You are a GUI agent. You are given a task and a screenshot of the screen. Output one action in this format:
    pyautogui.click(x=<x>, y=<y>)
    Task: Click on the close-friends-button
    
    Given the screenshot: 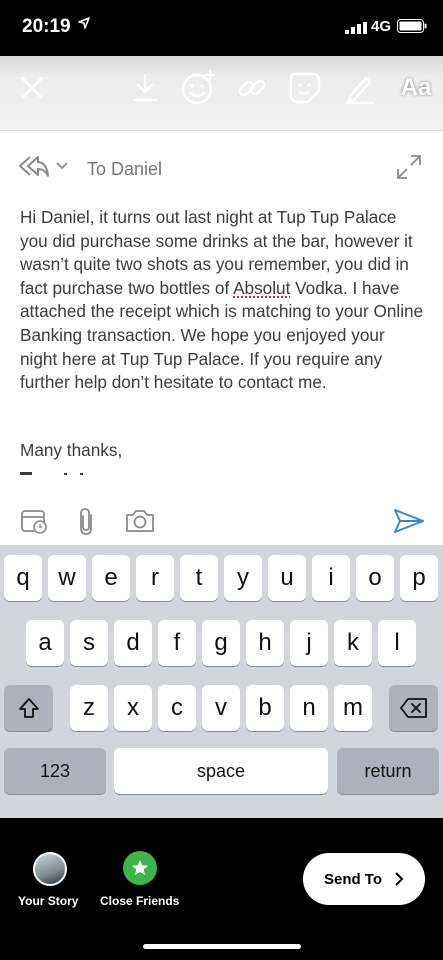 What is the action you would take?
    pyautogui.click(x=140, y=868)
    